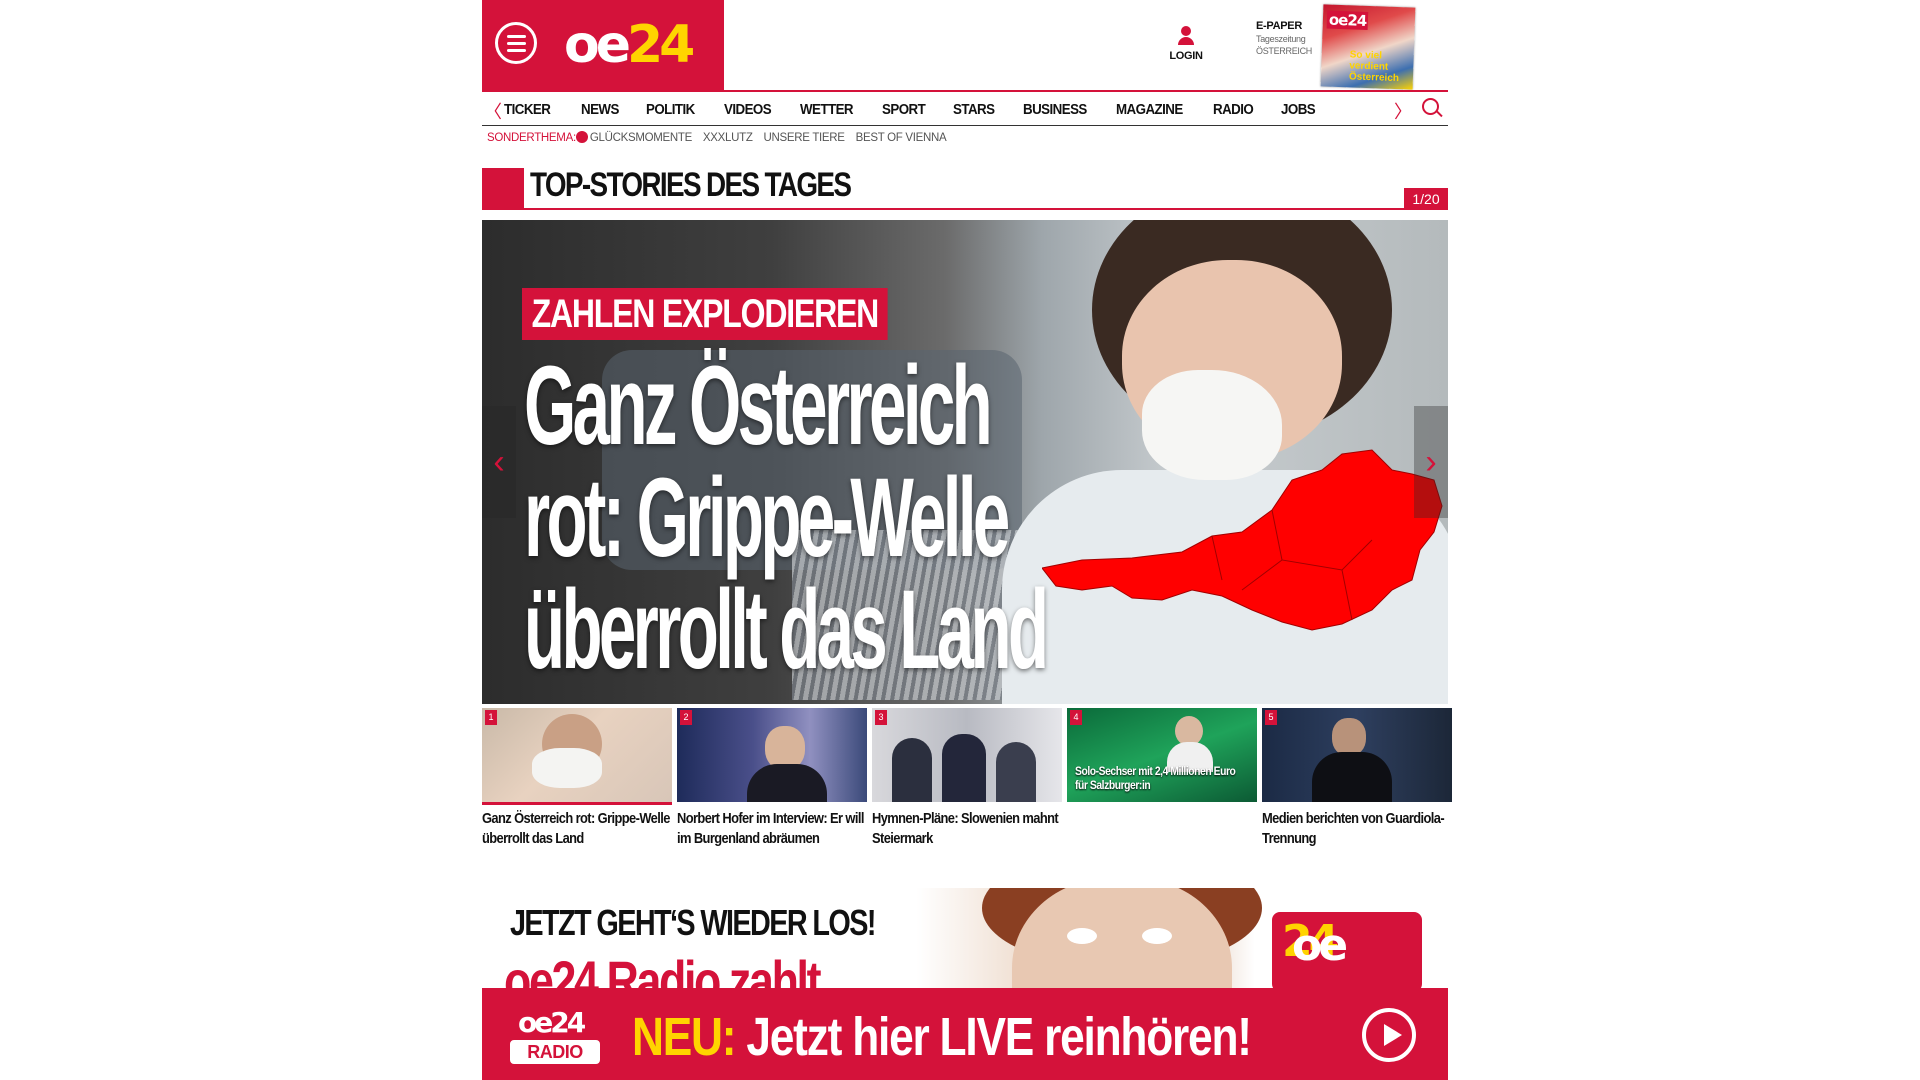  What do you see at coordinates (503, 189) in the screenshot?
I see `section-accent-bar` at bounding box center [503, 189].